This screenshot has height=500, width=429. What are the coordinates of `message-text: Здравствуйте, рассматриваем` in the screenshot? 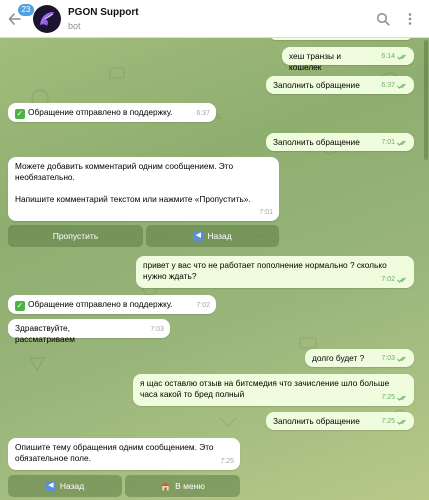 It's located at (45, 333).